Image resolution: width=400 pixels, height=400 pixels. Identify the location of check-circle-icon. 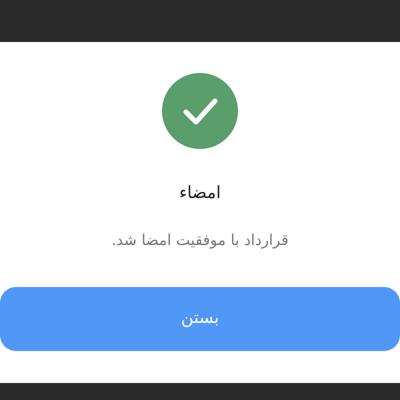
(200, 111).